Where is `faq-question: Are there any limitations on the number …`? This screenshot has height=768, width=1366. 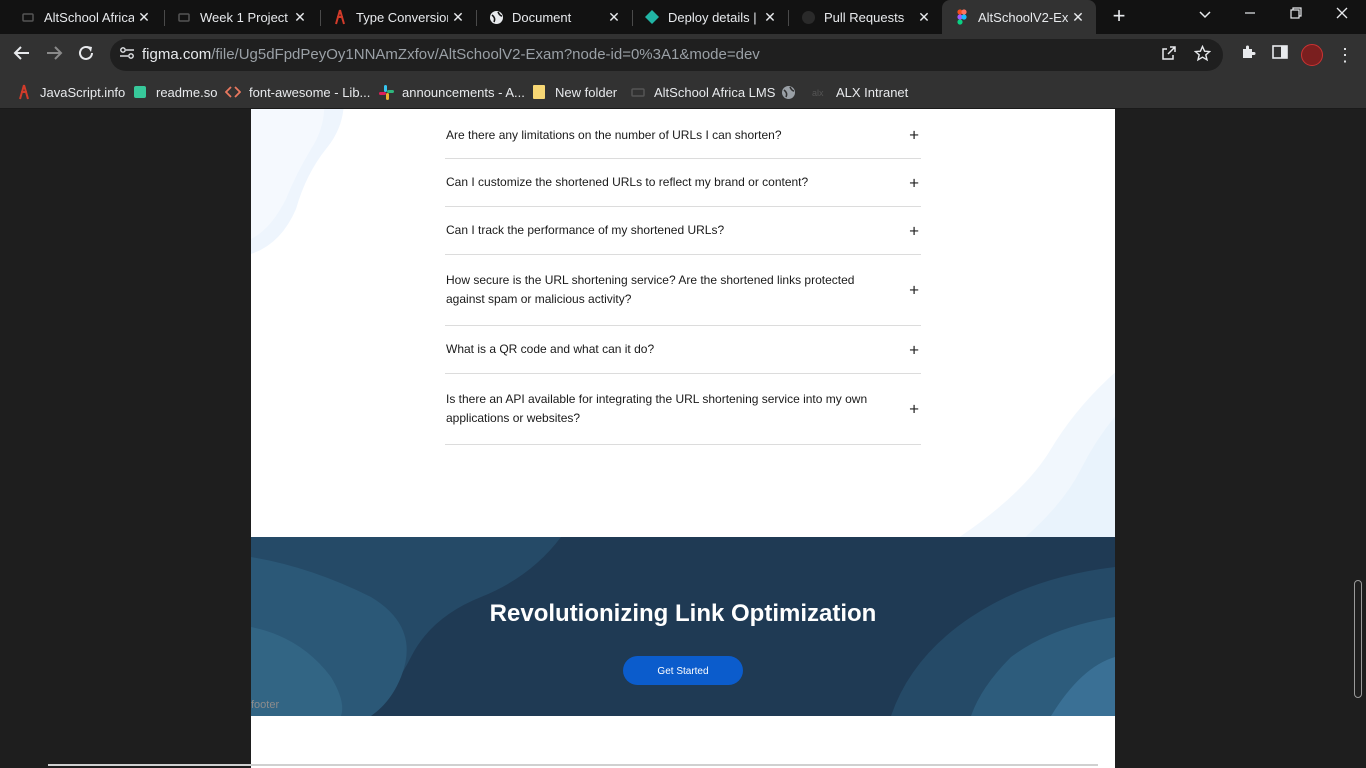 faq-question: Are there any limitations on the number … is located at coordinates (614, 134).